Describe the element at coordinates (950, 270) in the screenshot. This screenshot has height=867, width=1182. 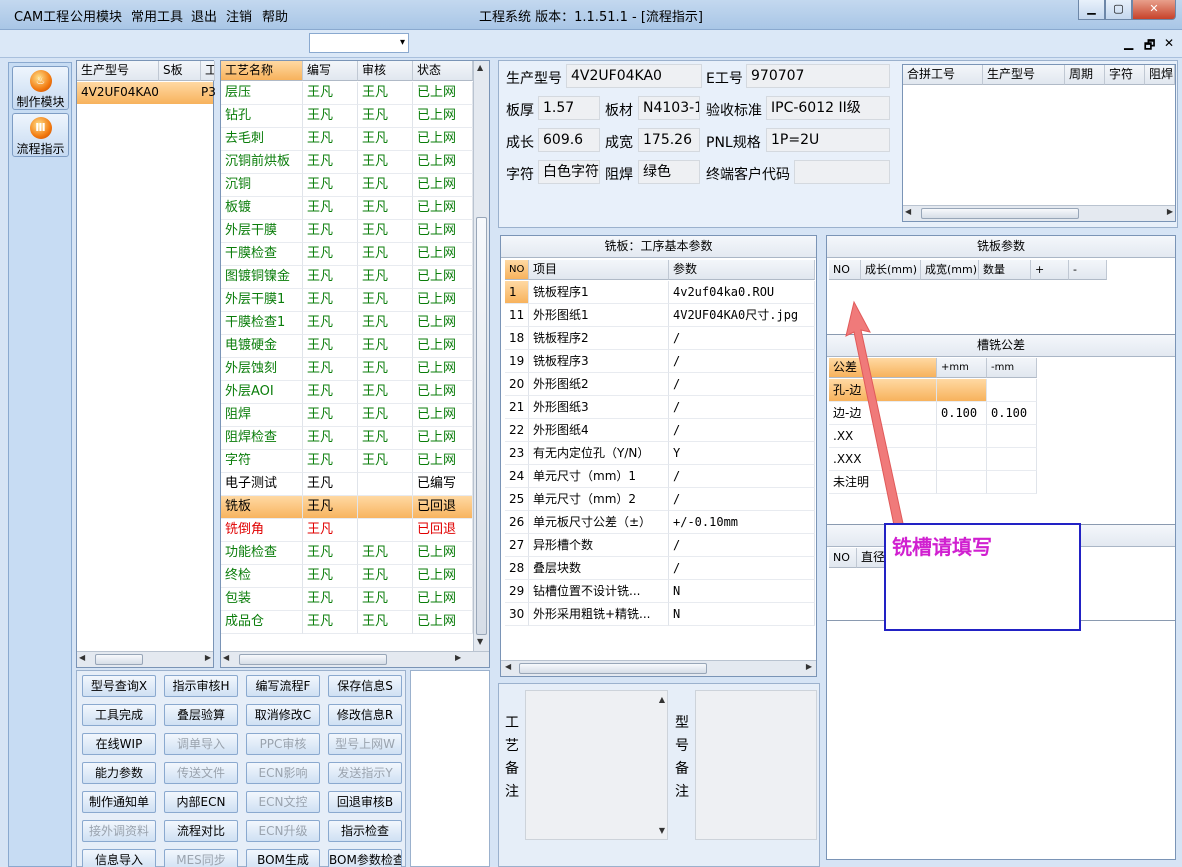
I see `col-header-width: 成宽(mm)` at that location.